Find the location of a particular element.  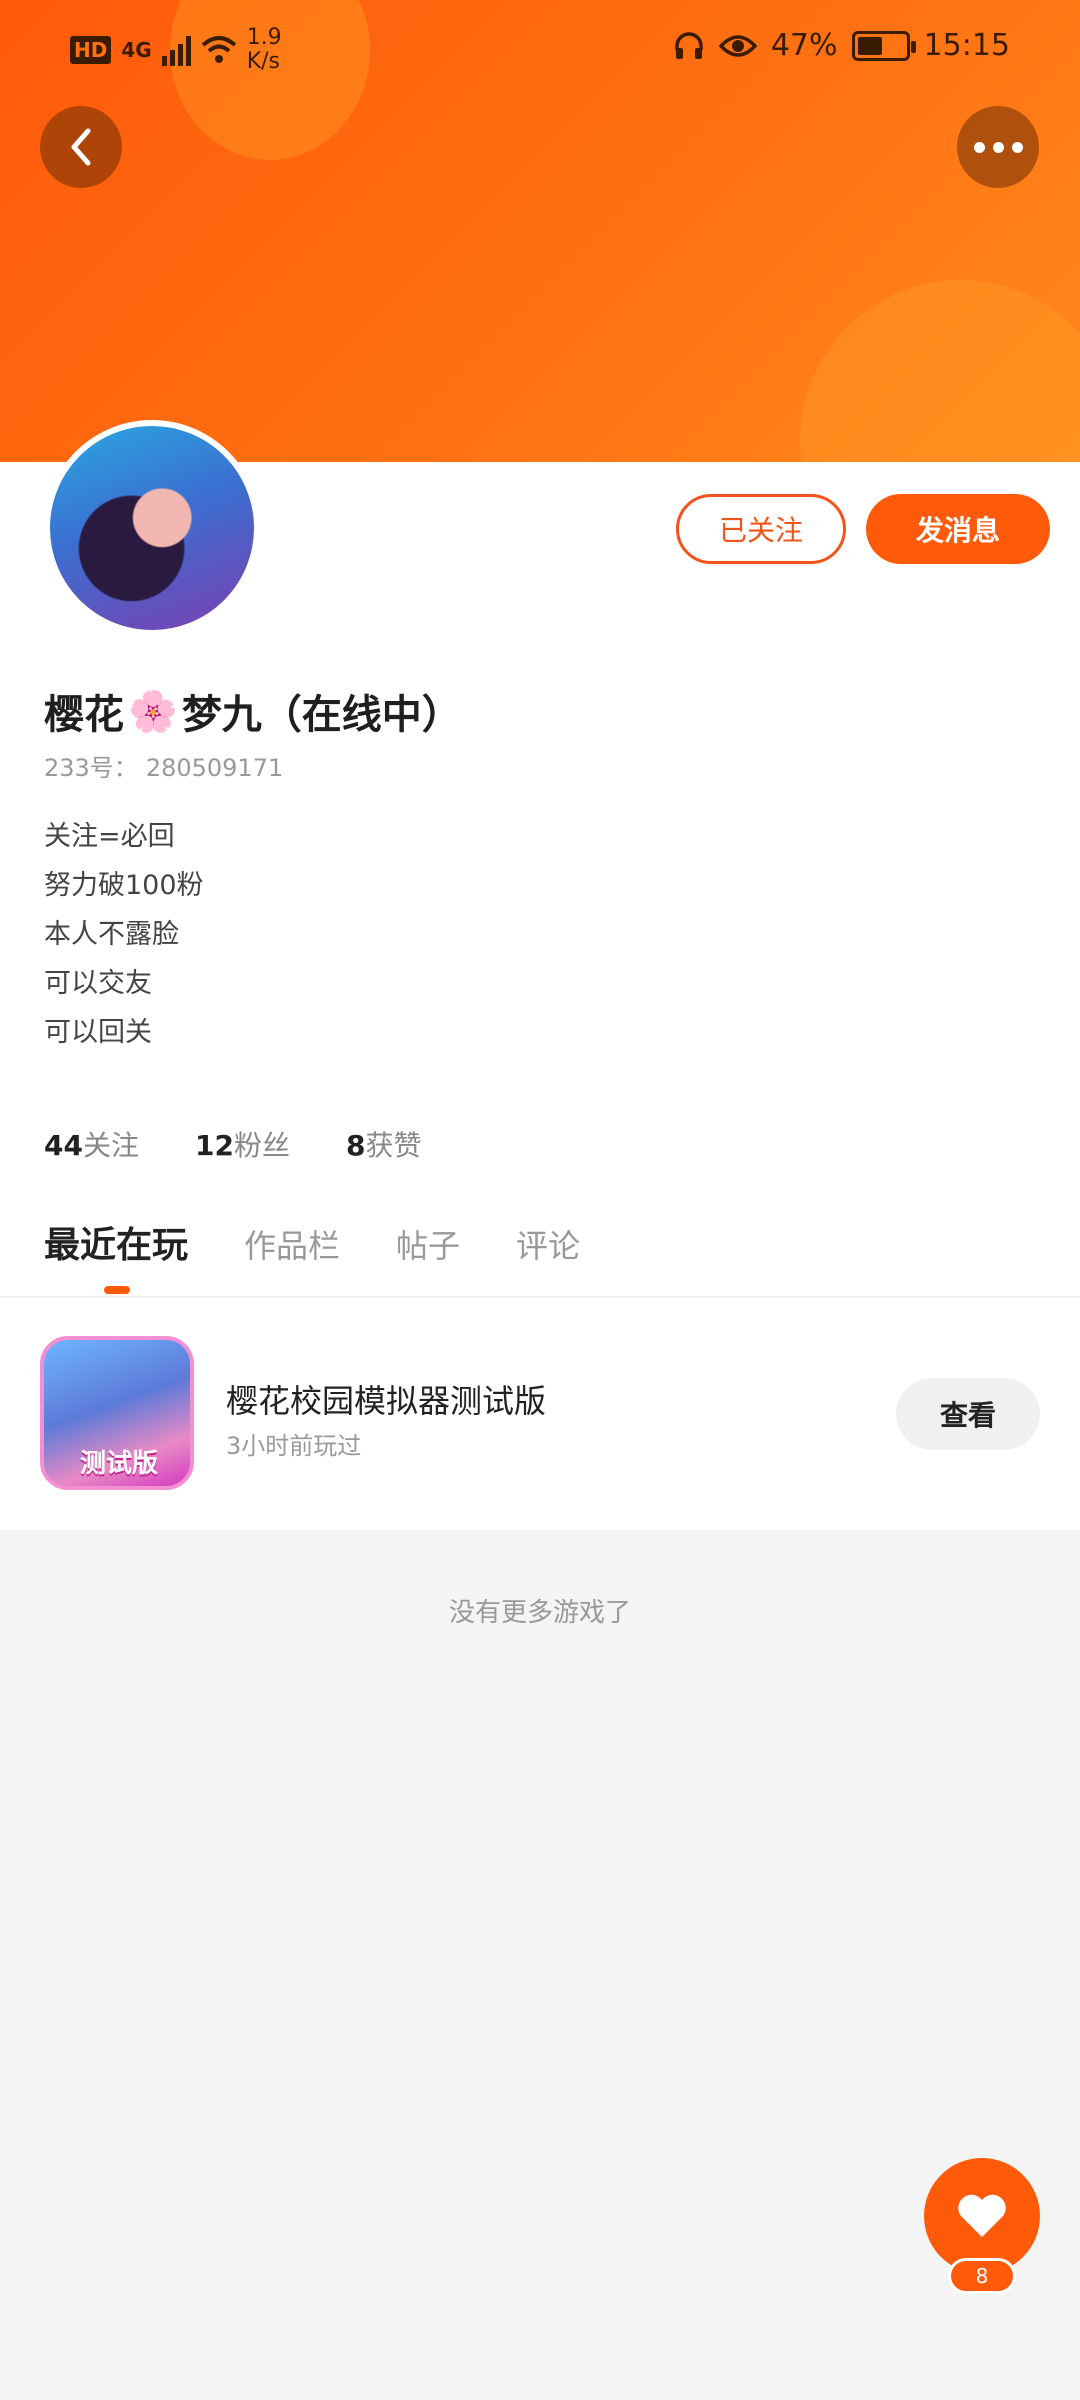

username: 樱花 🌸 梦九（在线中） is located at coordinates (253, 713).